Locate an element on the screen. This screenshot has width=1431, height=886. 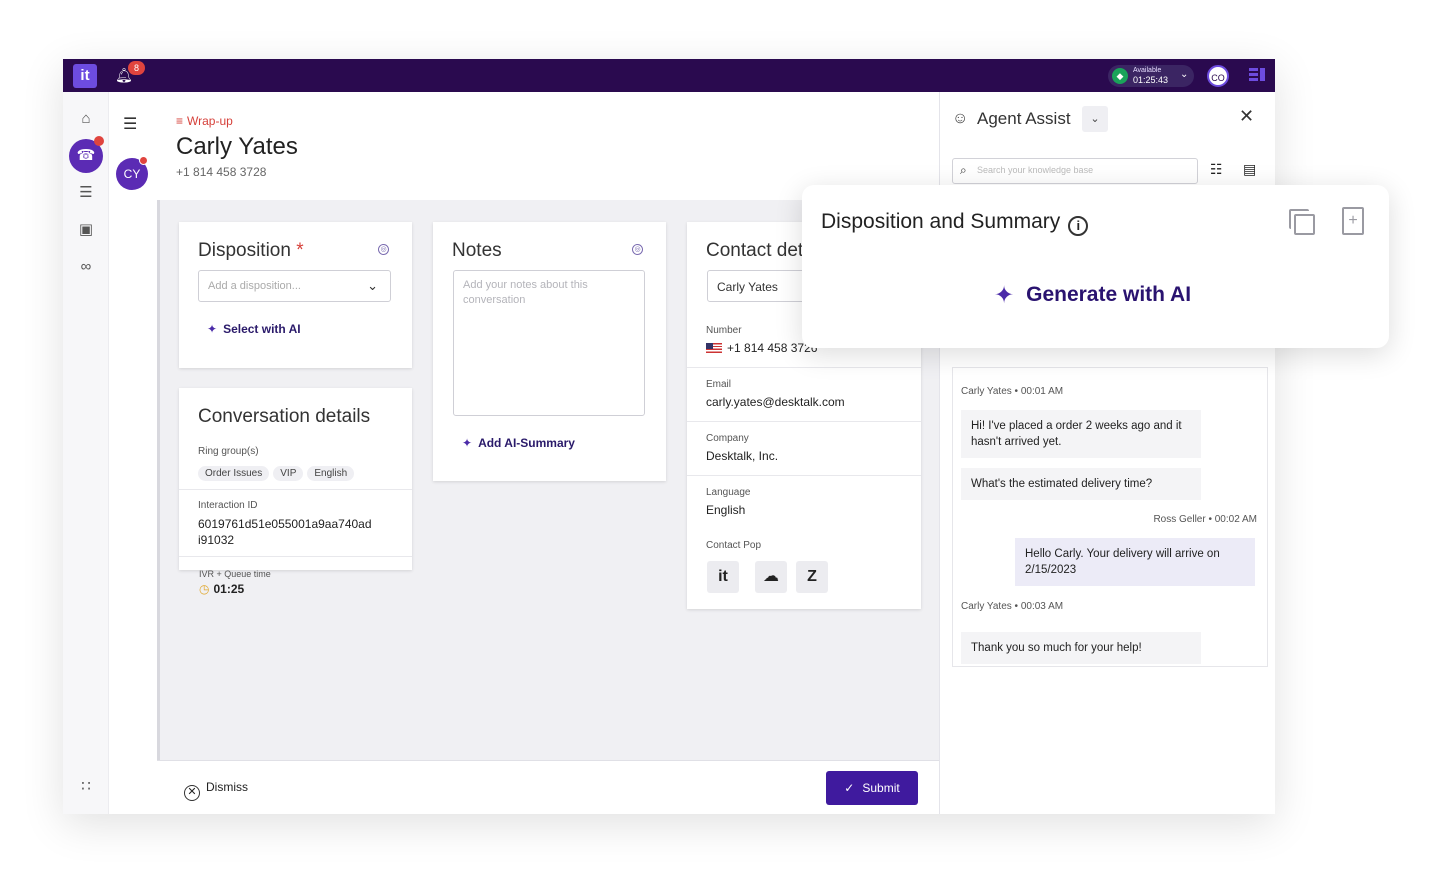
company-label: Company is located at coordinates (727, 438).